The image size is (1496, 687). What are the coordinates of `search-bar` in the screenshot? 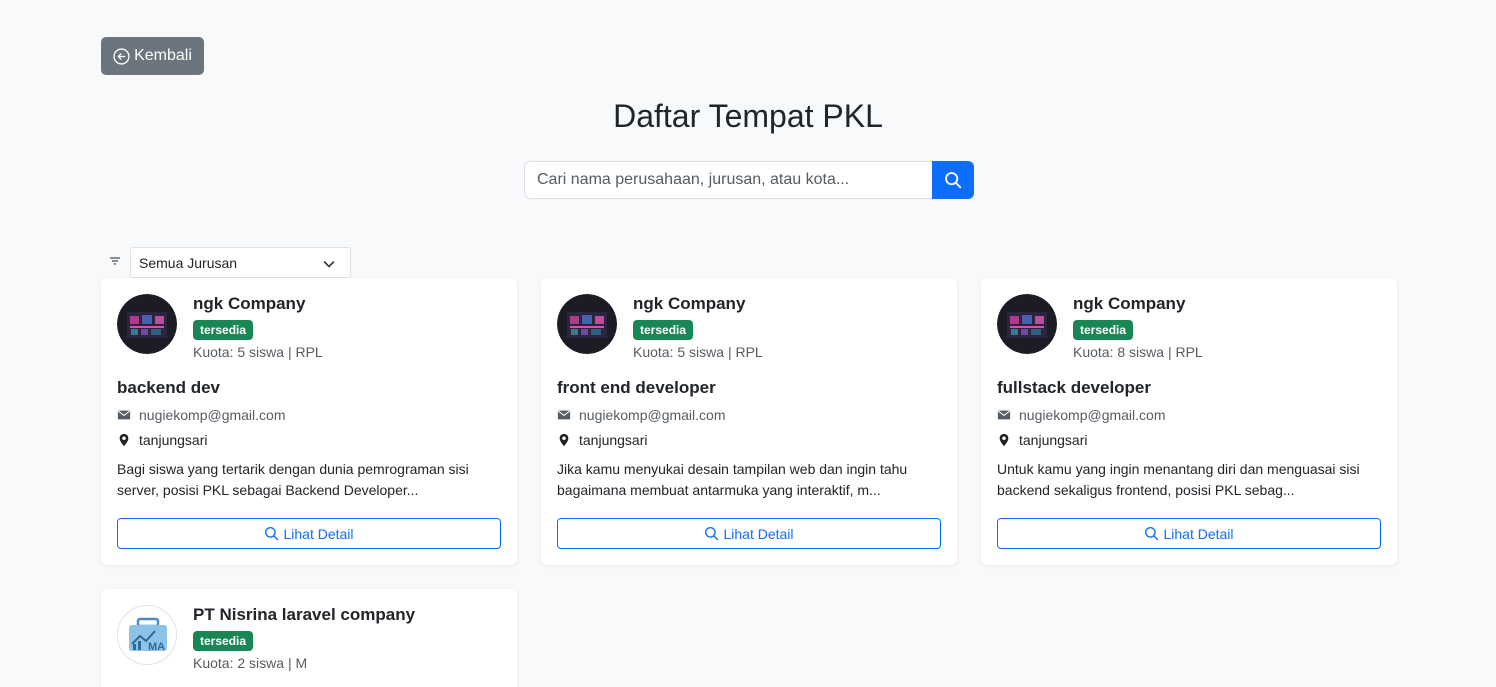 It's located at (749, 180).